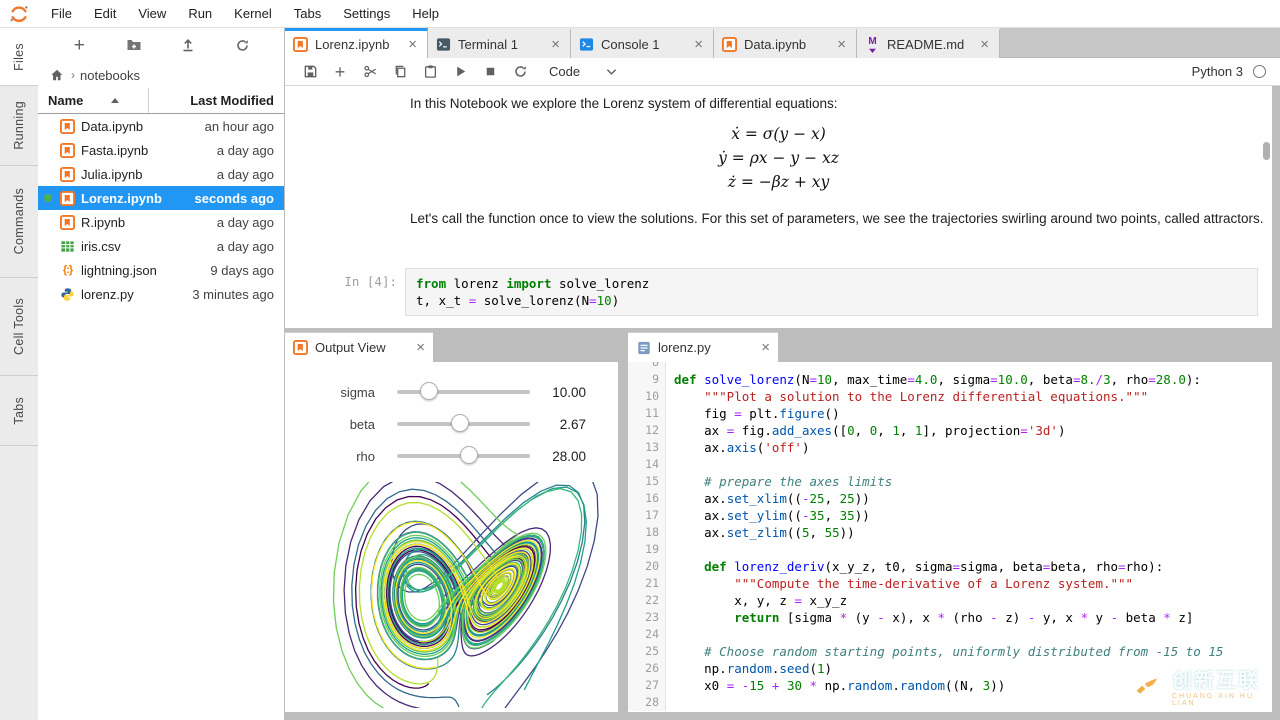 This screenshot has width=1280, height=720. I want to click on home-icon, so click(57, 75).